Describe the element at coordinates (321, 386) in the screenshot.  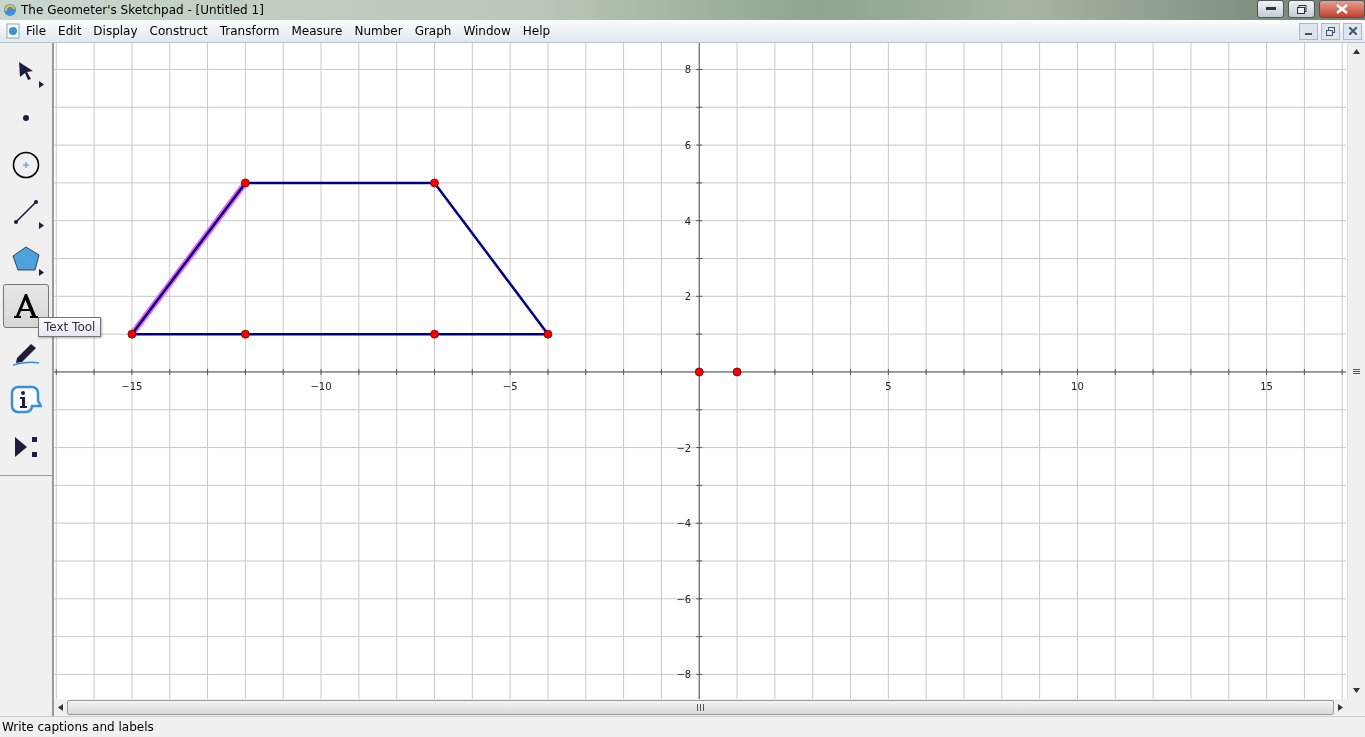
I see `tick-label: −10` at that location.